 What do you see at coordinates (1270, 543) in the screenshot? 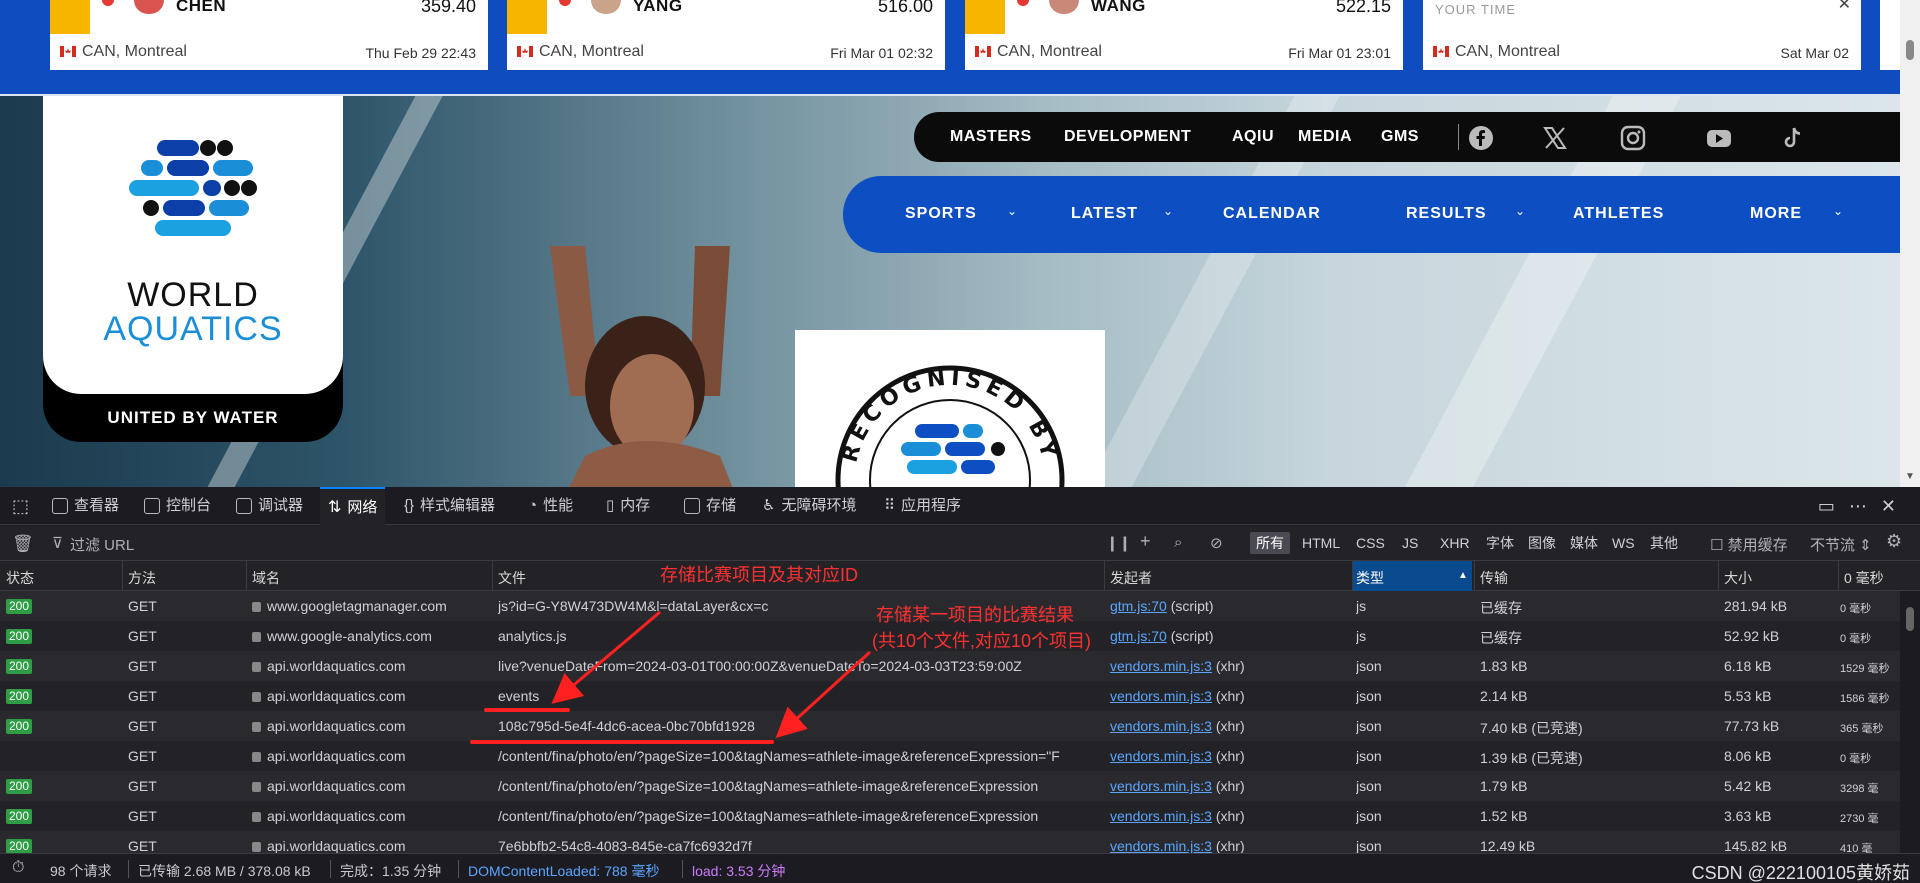
I see `type-filter-all: 所有` at bounding box center [1270, 543].